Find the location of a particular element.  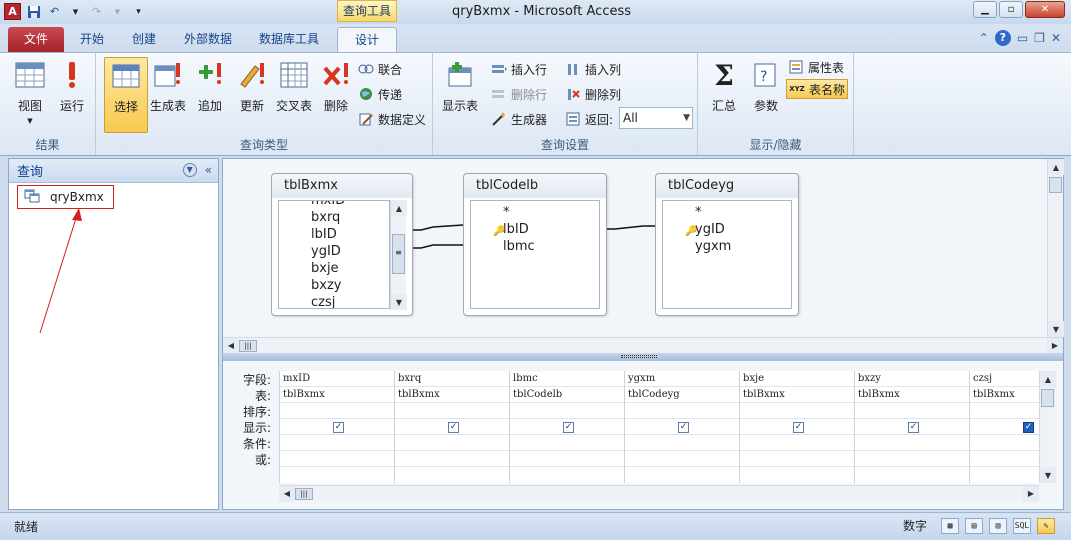

make-table-button: 生成表 is located at coordinates (168, 95).